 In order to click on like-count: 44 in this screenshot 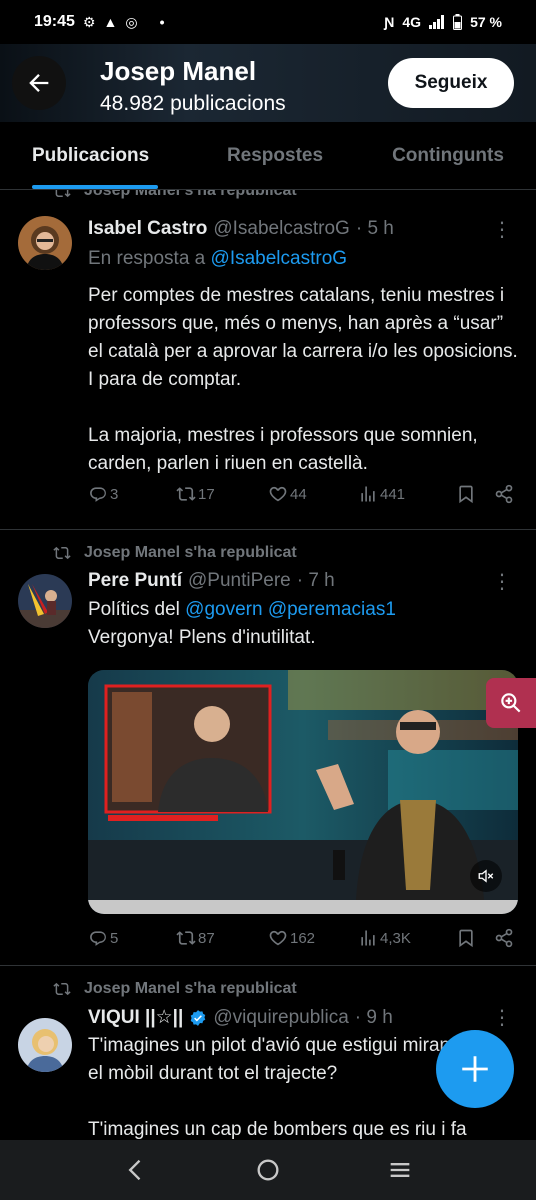, I will do `click(298, 494)`.